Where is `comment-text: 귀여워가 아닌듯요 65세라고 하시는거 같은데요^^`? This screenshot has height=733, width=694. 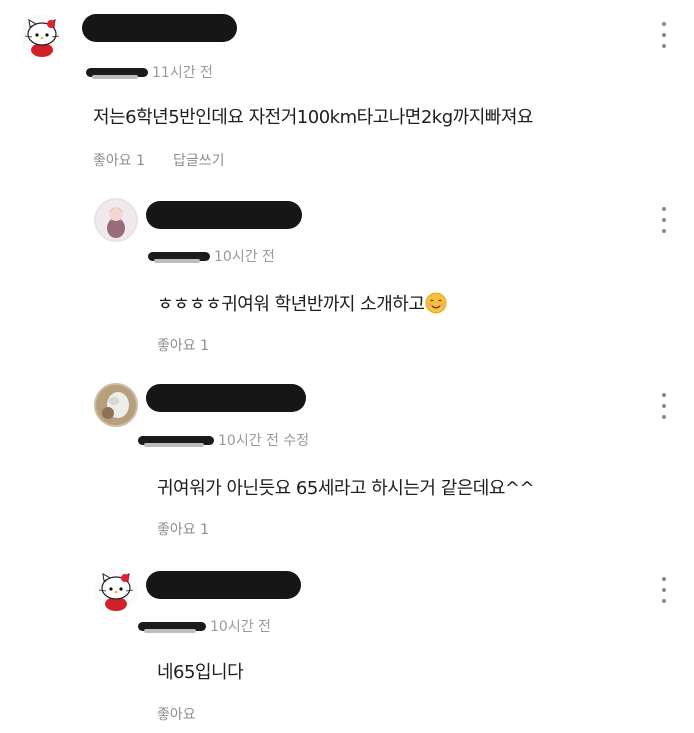 comment-text: 귀여워가 아닌듯요 65세라고 하시는거 같은데요^^ is located at coordinates (346, 488).